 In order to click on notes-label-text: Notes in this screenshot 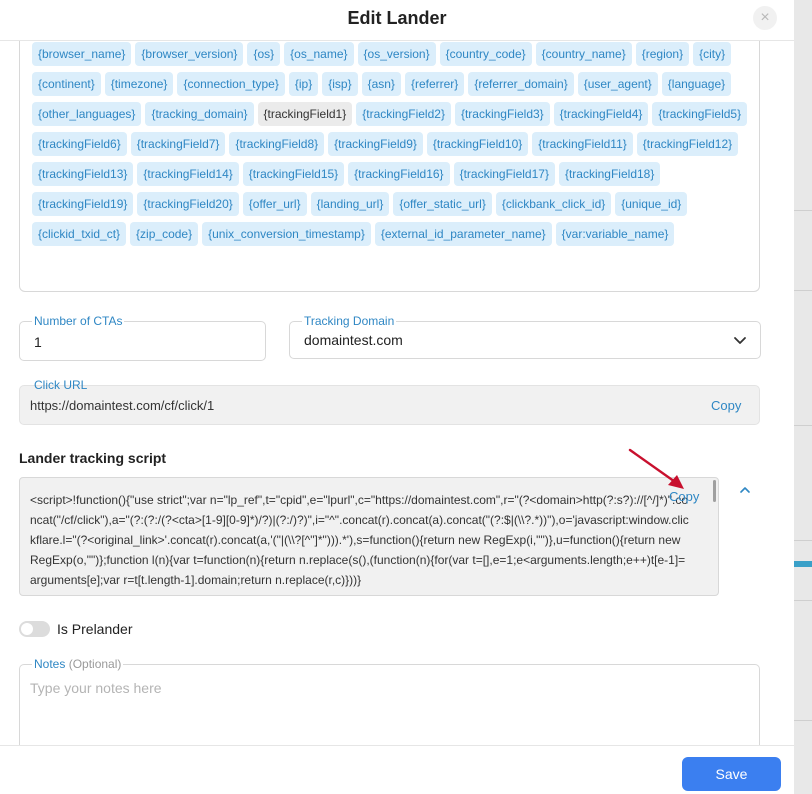, I will do `click(50, 664)`.